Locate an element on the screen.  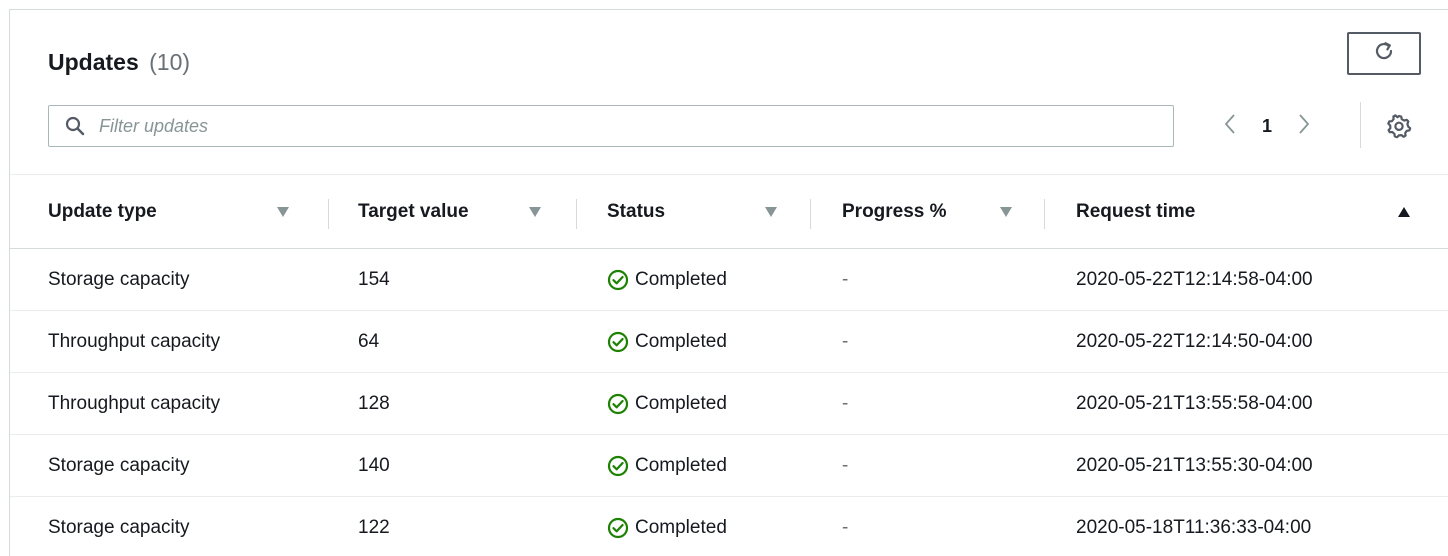
next-page-button is located at coordinates (1304, 126).